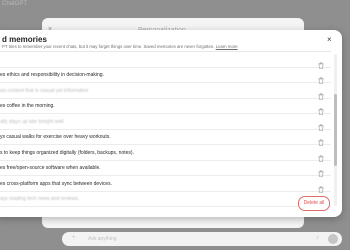  I want to click on chat-input-background: + Ask anything ♪, so click(202, 239).